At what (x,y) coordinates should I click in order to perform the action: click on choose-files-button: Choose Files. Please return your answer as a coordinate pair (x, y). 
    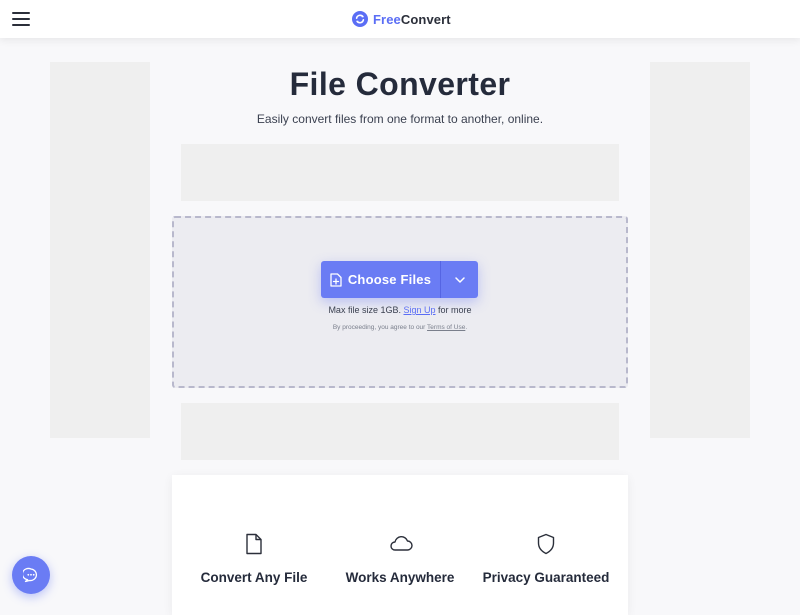
    Looking at the image, I should click on (380, 279).